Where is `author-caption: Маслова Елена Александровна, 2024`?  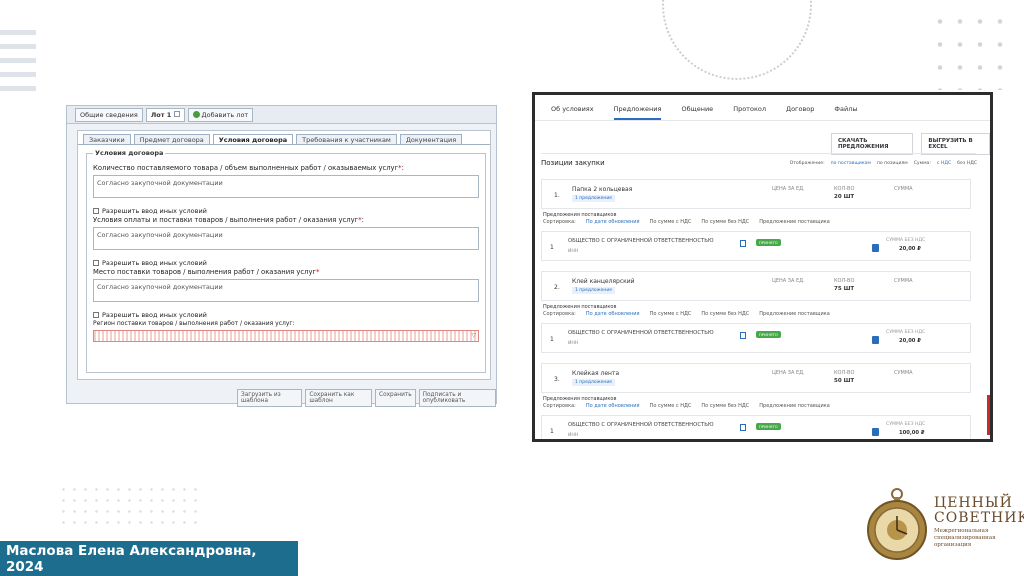
author-caption: Маслова Елена Александровна, 2024 is located at coordinates (149, 558).